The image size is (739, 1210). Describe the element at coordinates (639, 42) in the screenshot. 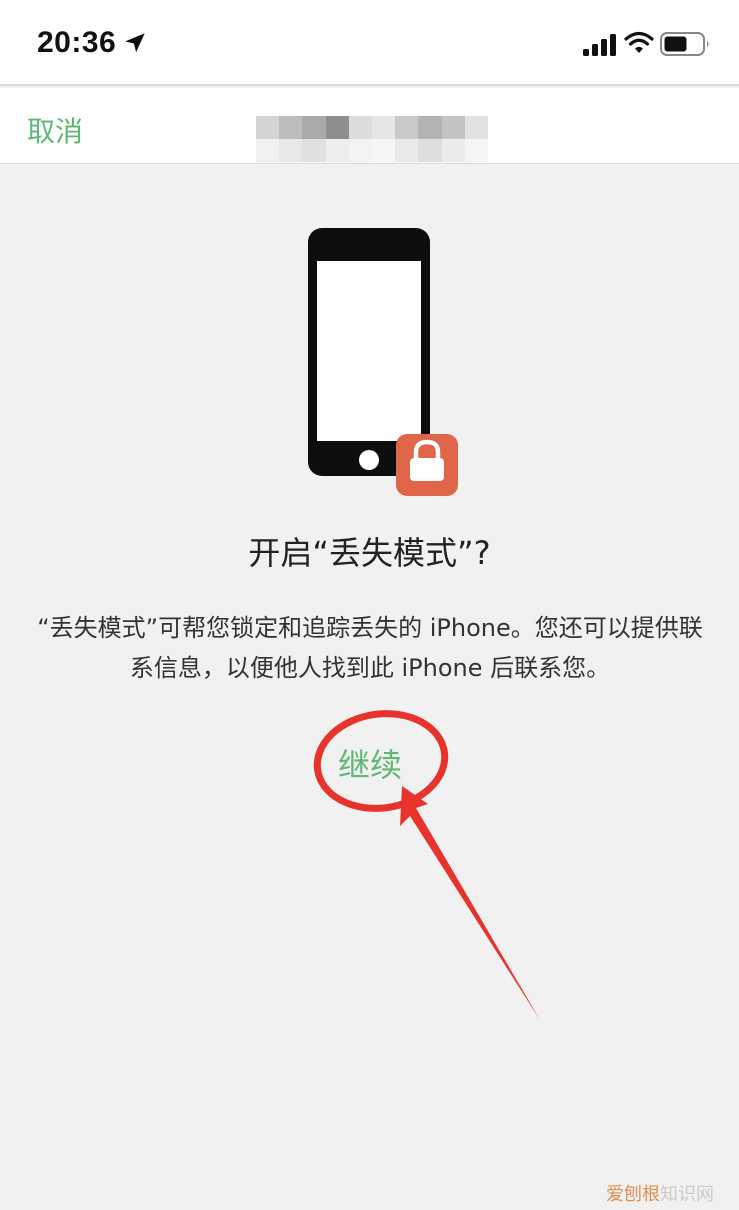

I see `wifi-icon` at that location.